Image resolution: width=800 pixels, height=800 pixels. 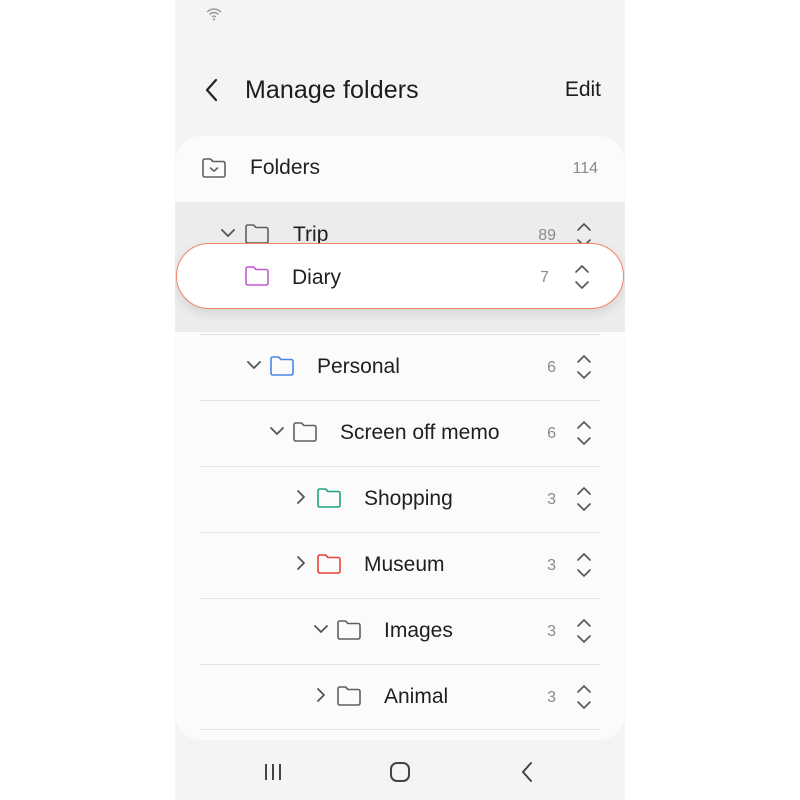 What do you see at coordinates (404, 564) in the screenshot?
I see `folder-label: Museum` at bounding box center [404, 564].